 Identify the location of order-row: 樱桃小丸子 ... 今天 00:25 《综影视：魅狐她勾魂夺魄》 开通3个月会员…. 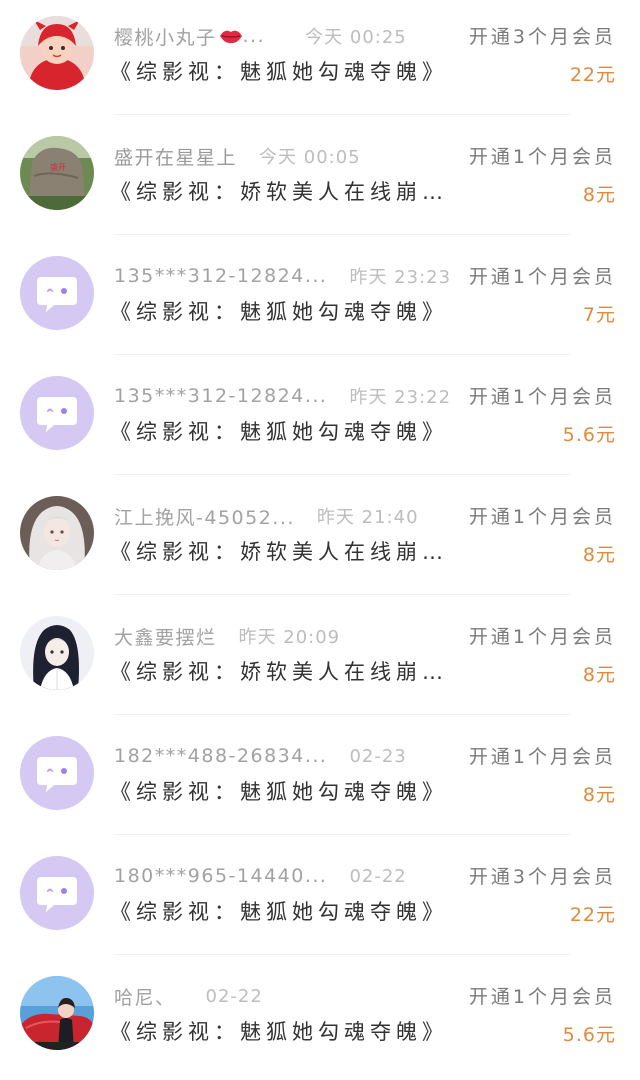
(320, 60).